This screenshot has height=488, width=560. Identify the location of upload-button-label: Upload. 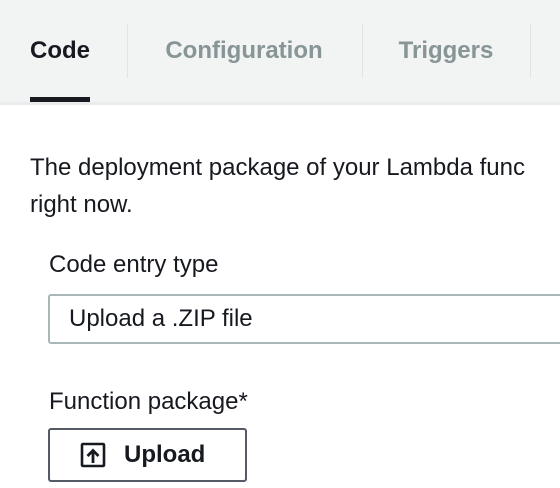
(165, 454).